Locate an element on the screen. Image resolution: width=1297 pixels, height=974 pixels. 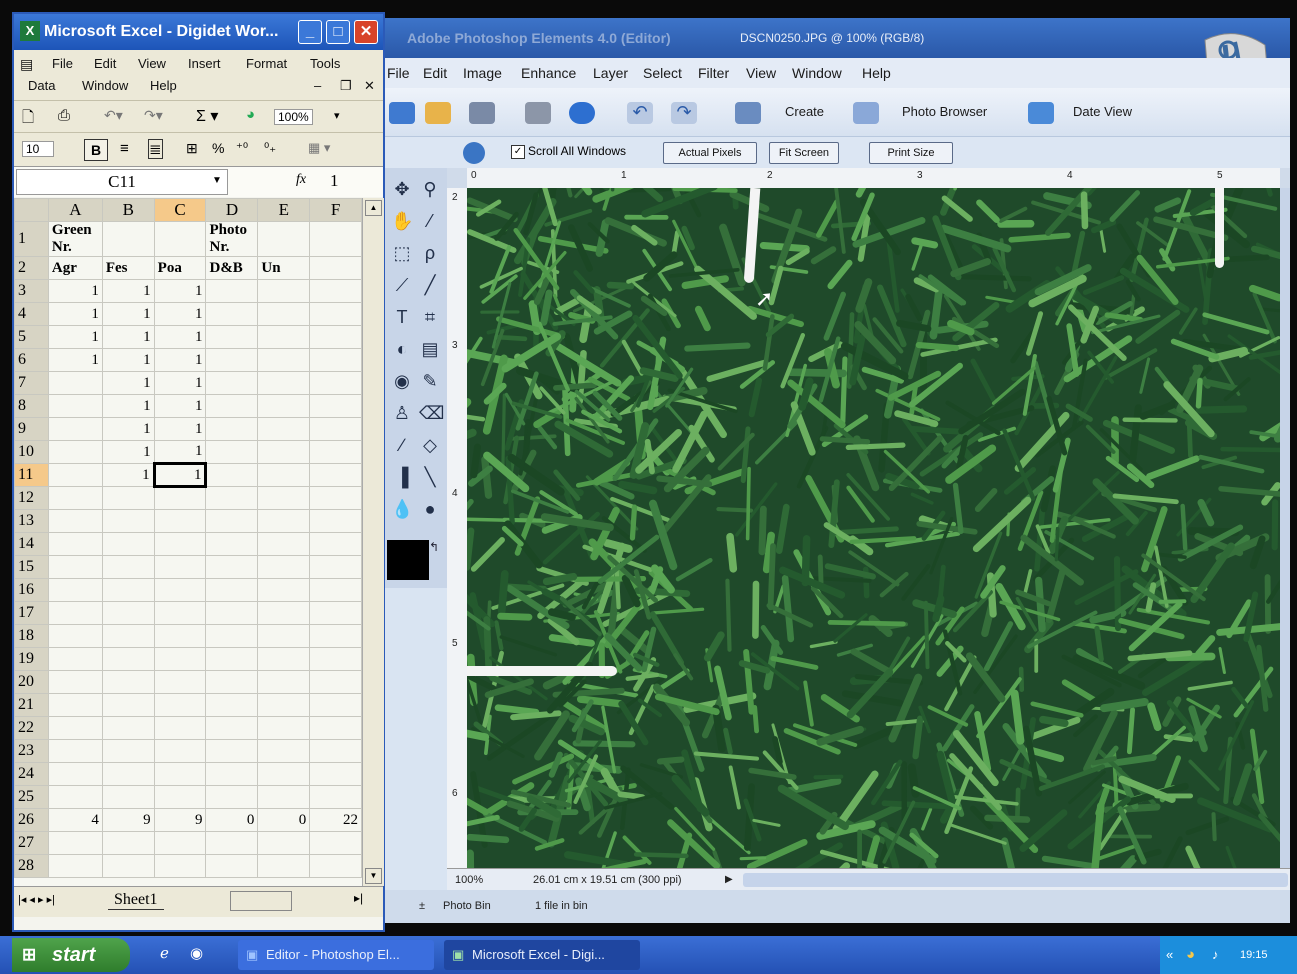
menu-enhance: Enhance is located at coordinates (548, 73).